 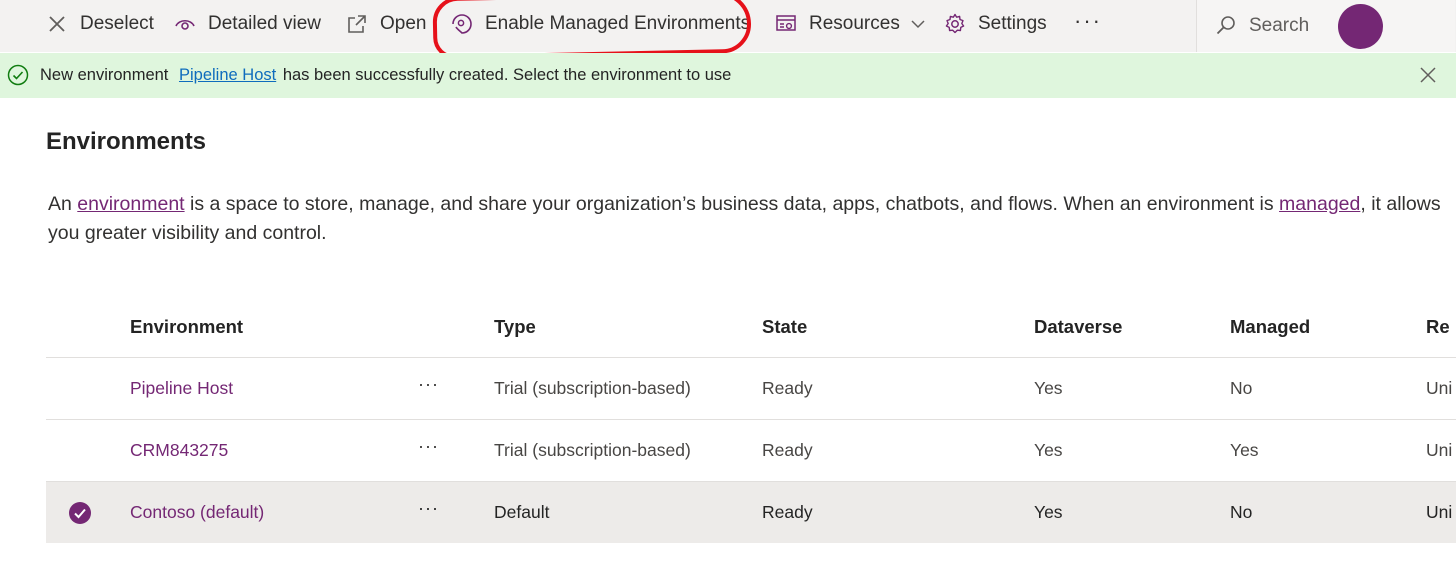 I want to click on managed-cell: Yes, so click(x=1244, y=450).